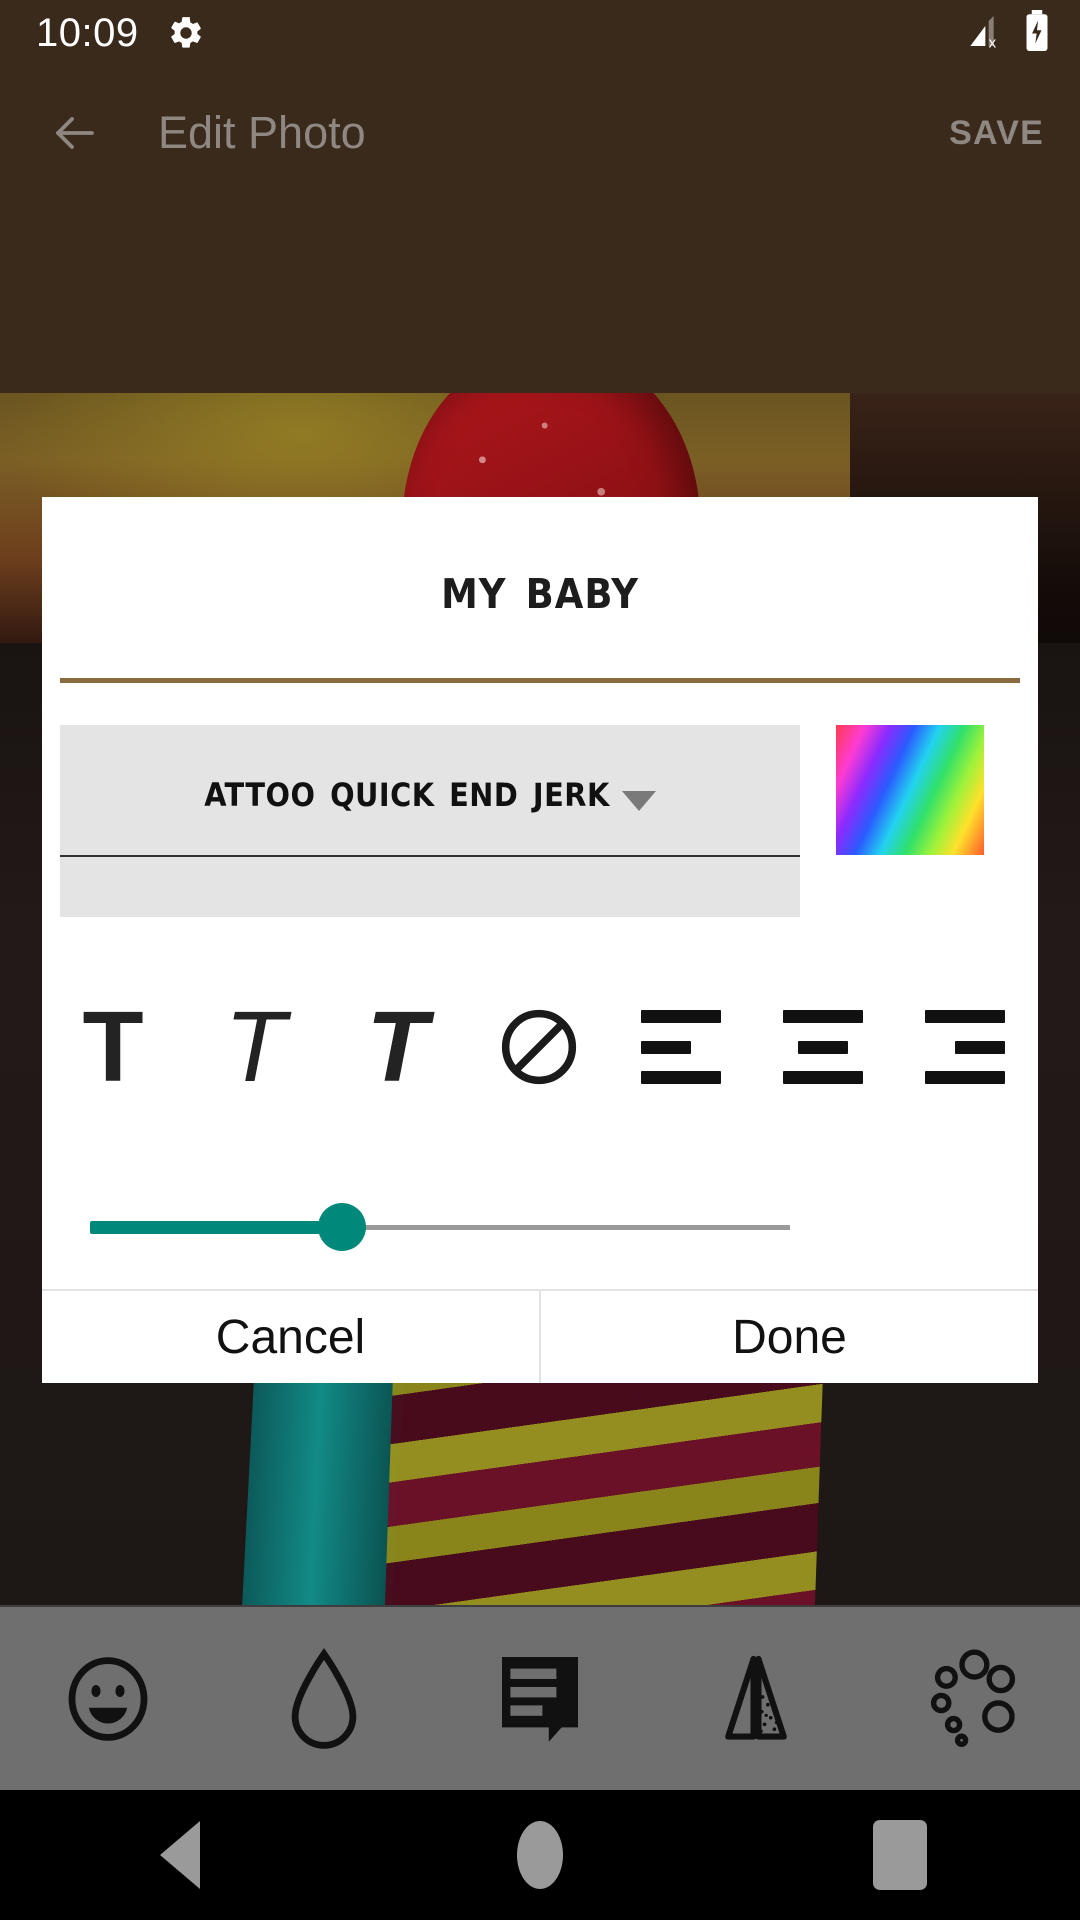  I want to click on rainbow-gradient-swatch, so click(910, 790).